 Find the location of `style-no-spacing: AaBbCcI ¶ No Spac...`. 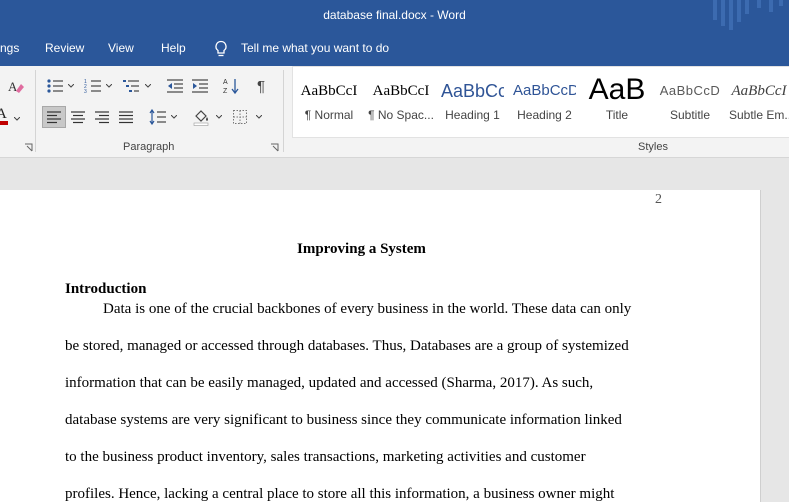

style-no-spacing: AaBbCcI ¶ No Spac... is located at coordinates (401, 102).